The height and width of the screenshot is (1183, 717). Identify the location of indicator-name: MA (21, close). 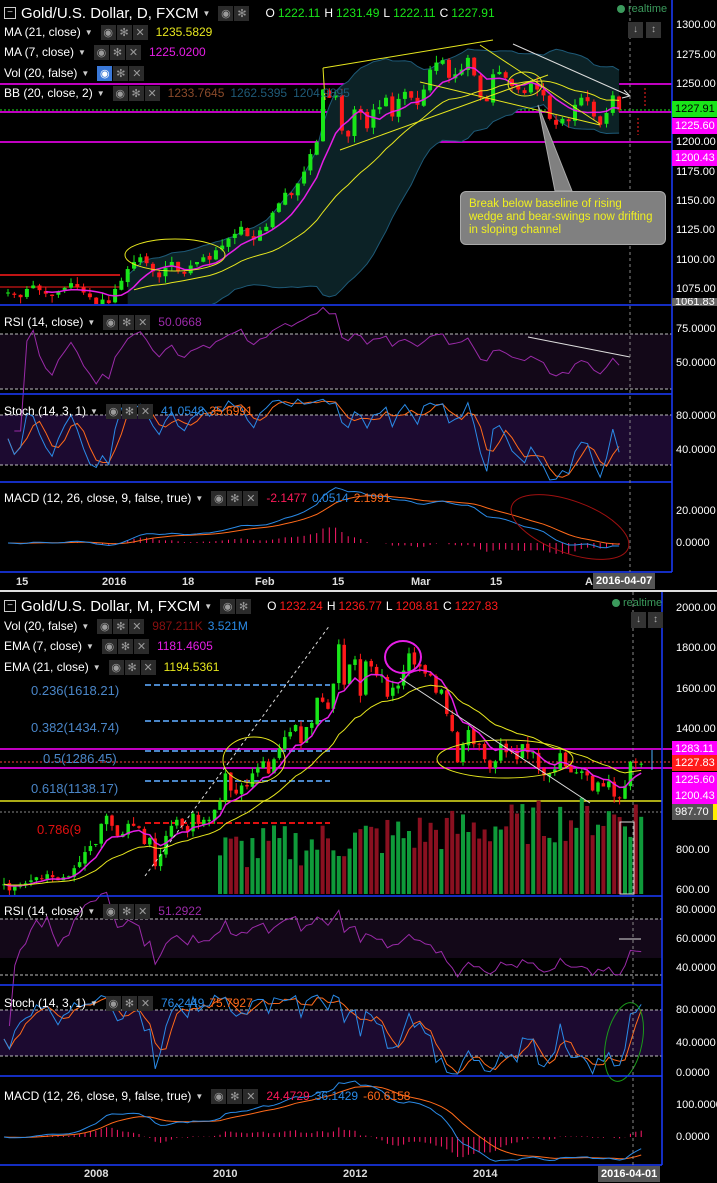
(42, 32).